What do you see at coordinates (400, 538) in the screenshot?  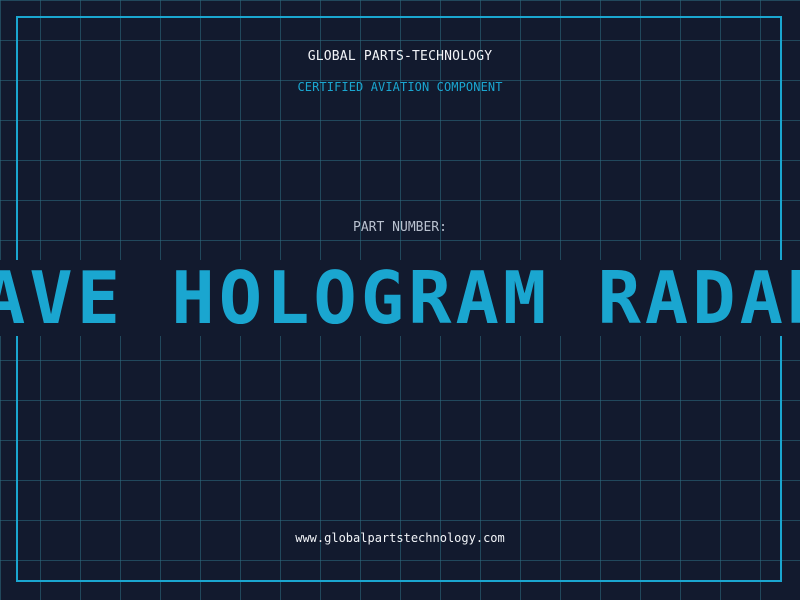 I see `website-url: www.globalpartstechnology.com` at bounding box center [400, 538].